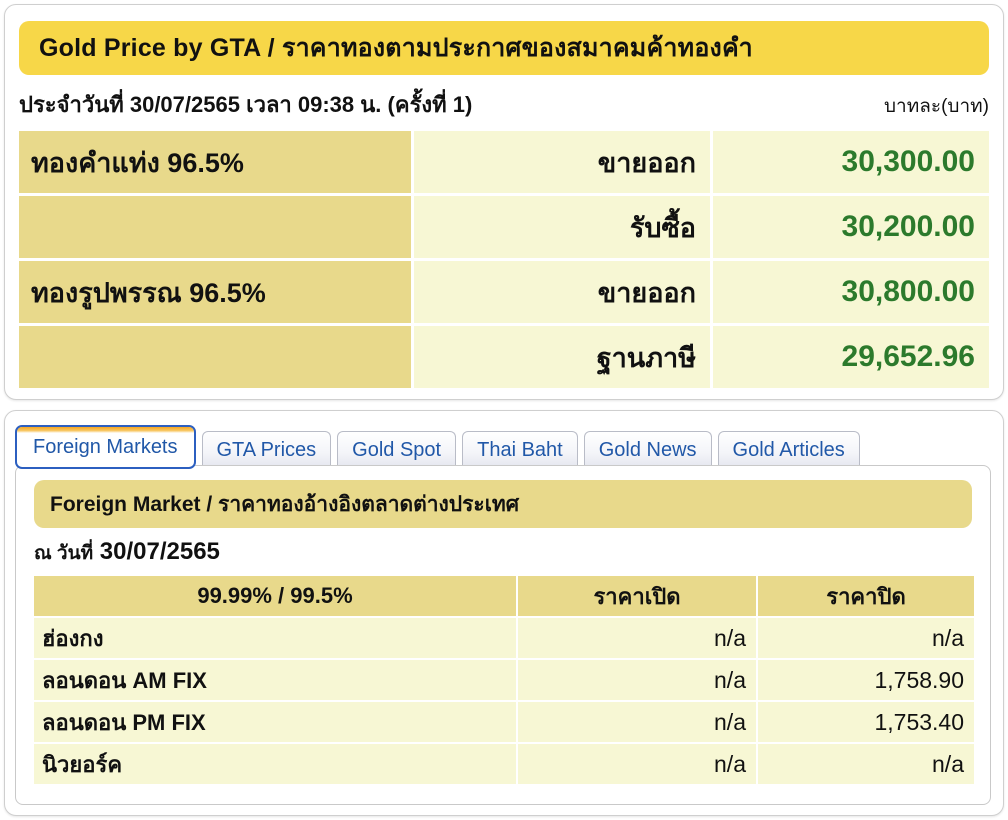  I want to click on gta-banner-title-sep: /, so click(271, 48).